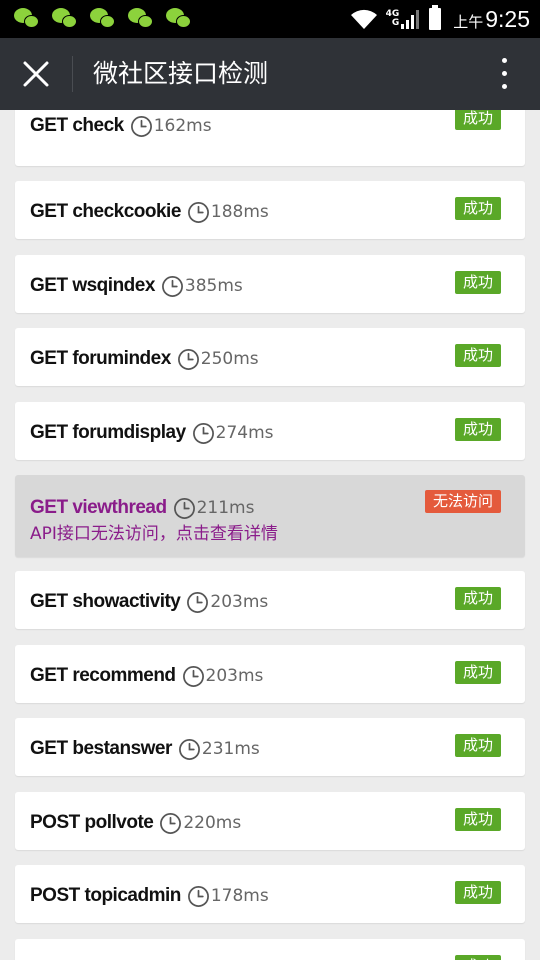  Describe the element at coordinates (182, 126) in the screenshot. I see `response-time: 162ms` at that location.